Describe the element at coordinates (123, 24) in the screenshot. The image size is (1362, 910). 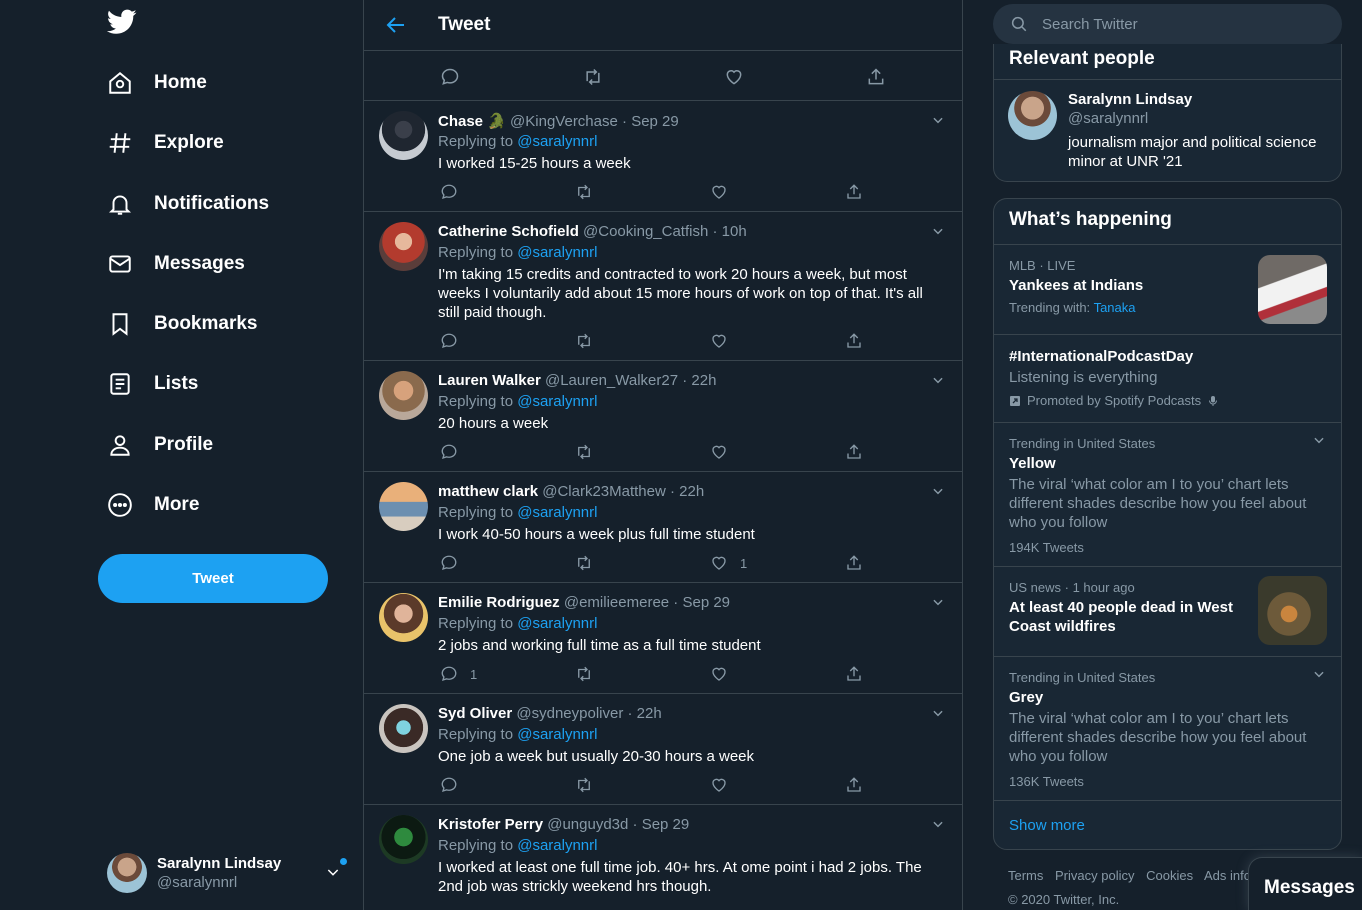
I see `twitter-logo-icon` at that location.